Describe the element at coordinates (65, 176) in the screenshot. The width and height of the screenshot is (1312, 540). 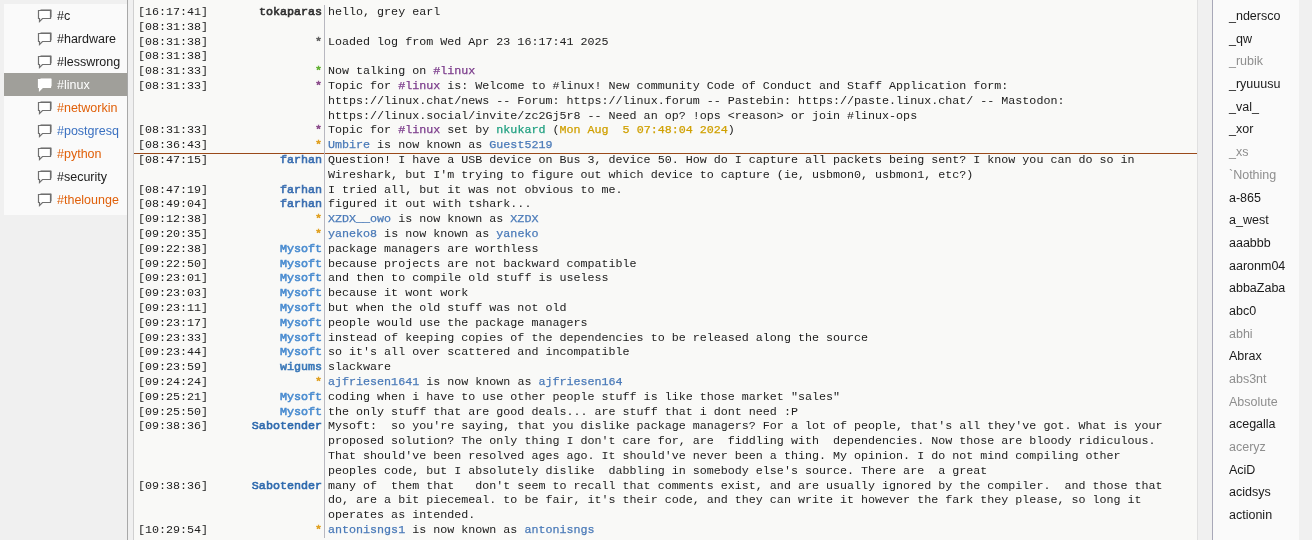
I see `channel-item: #security` at that location.